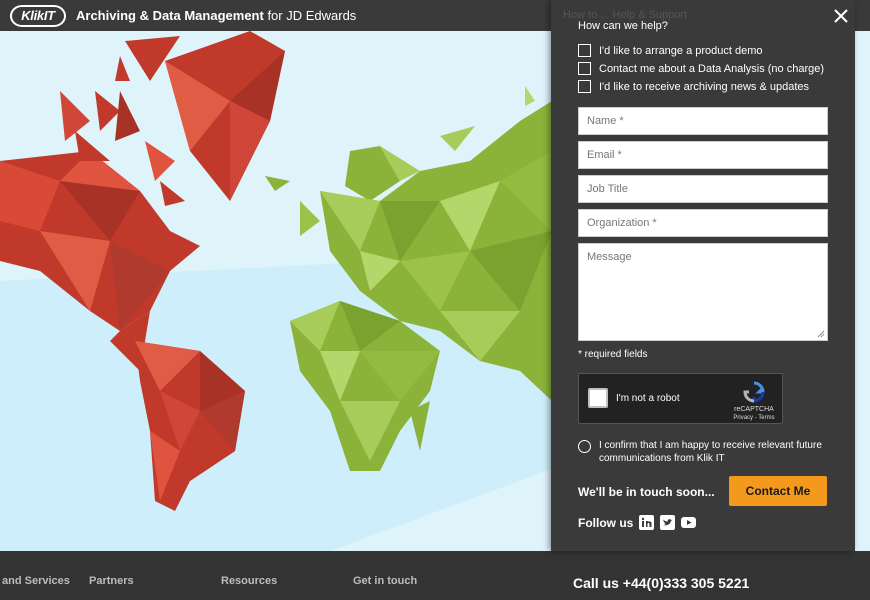  I want to click on message-placeholder: Message, so click(609, 257).